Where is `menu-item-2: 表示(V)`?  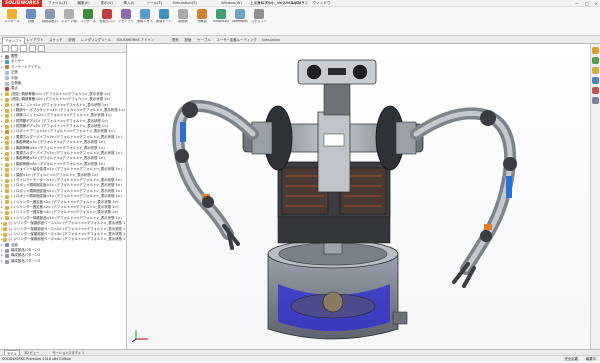 menu-item-2: 表示(V) is located at coordinates (106, 3).